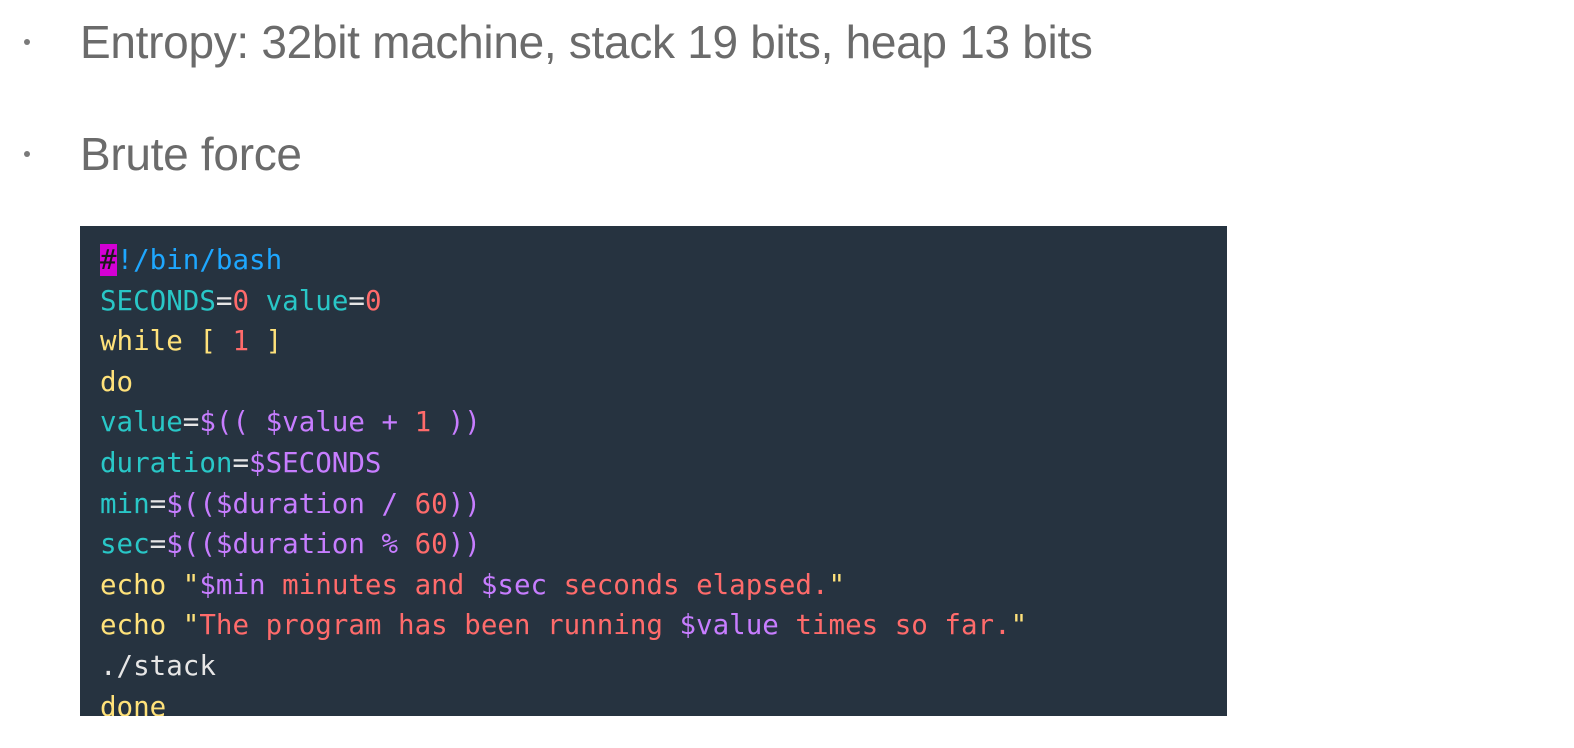 This screenshot has height=748, width=1574. I want to click on code-token: $sec, so click(514, 584).